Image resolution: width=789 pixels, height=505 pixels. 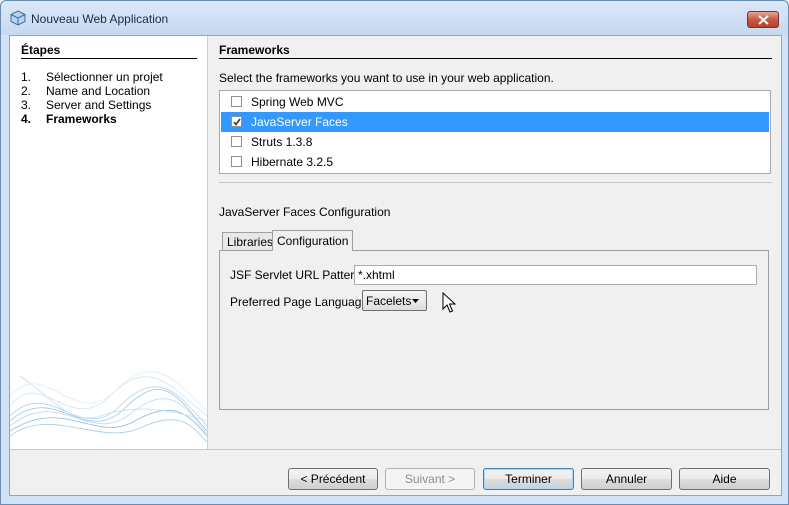 I want to click on checkmark-icon, so click(x=237, y=122).